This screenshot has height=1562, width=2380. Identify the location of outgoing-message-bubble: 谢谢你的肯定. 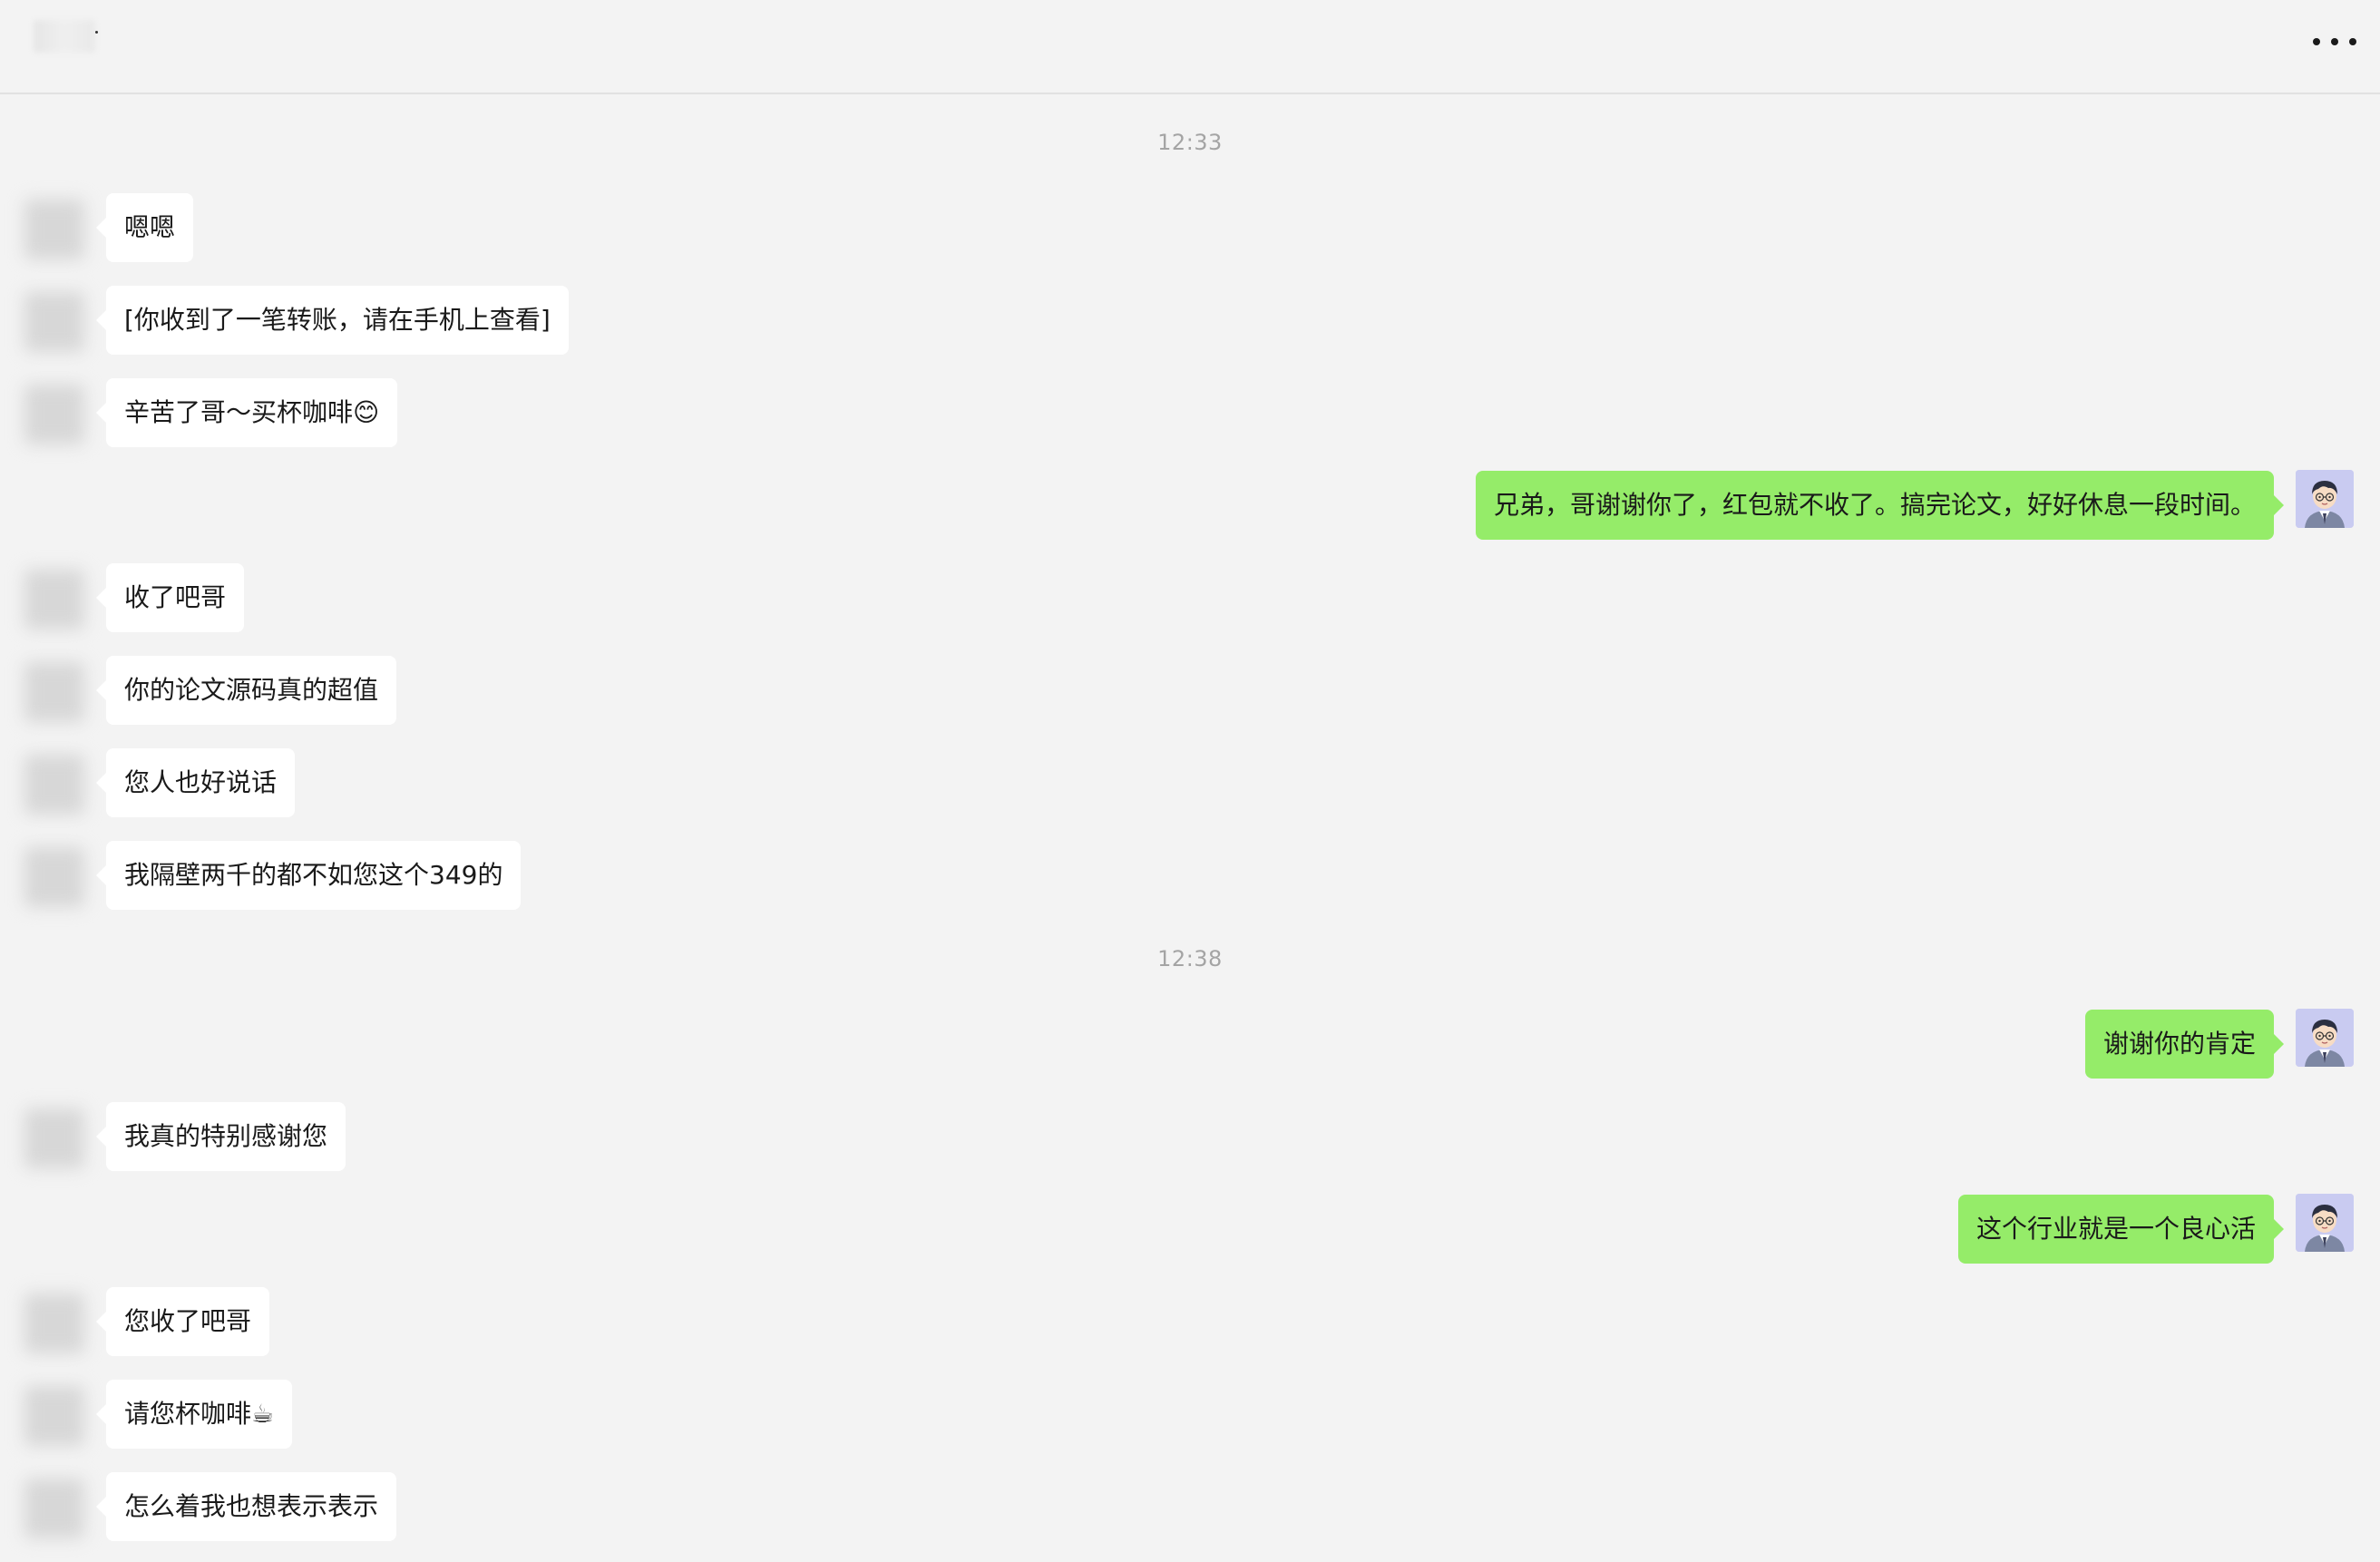
(2184, 1044).